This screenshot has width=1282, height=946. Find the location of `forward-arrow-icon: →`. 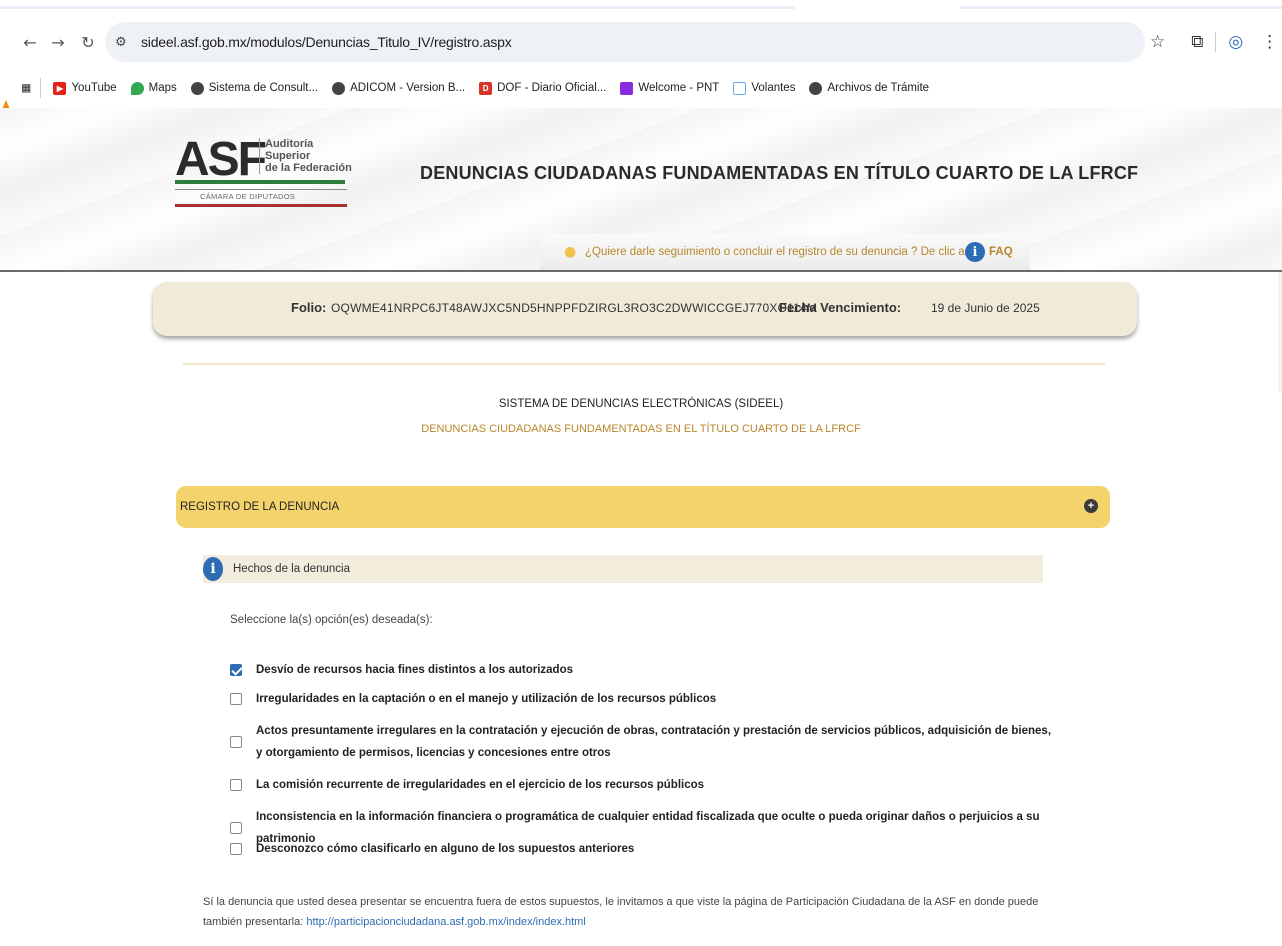

forward-arrow-icon: → is located at coordinates (58, 42).